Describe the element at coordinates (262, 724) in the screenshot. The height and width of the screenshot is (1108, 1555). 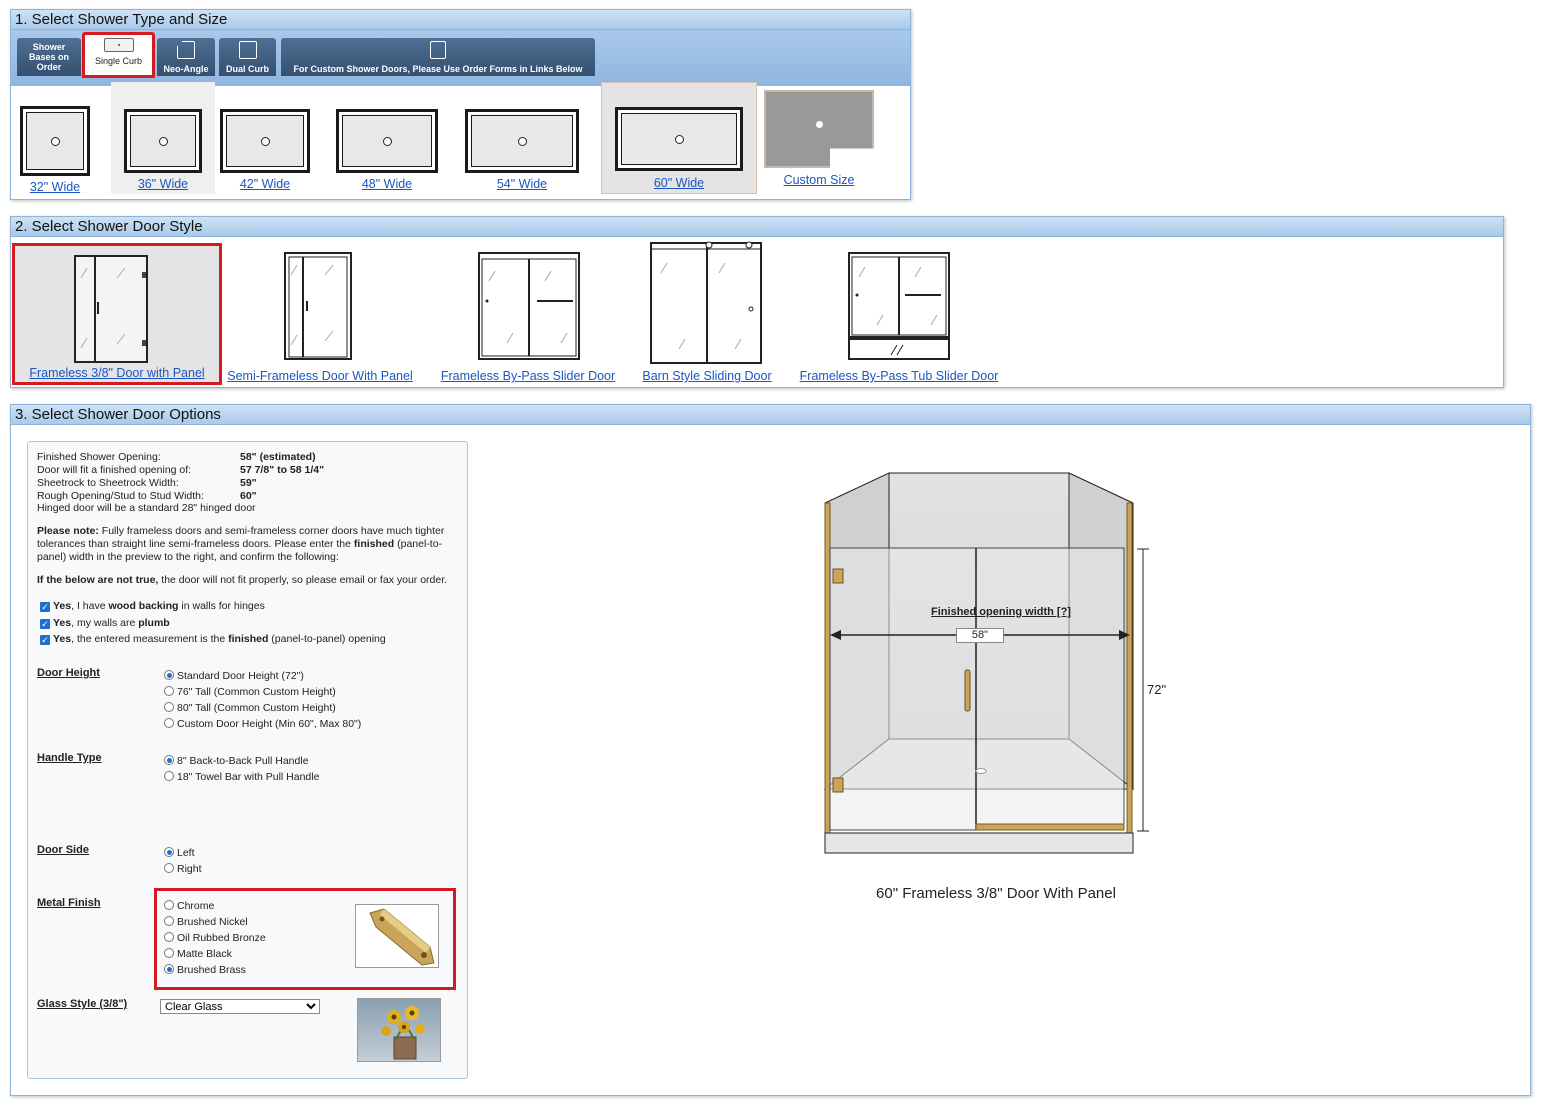
I see `door-height-option: Custom Door Height (Min 60", Max 80")` at that location.